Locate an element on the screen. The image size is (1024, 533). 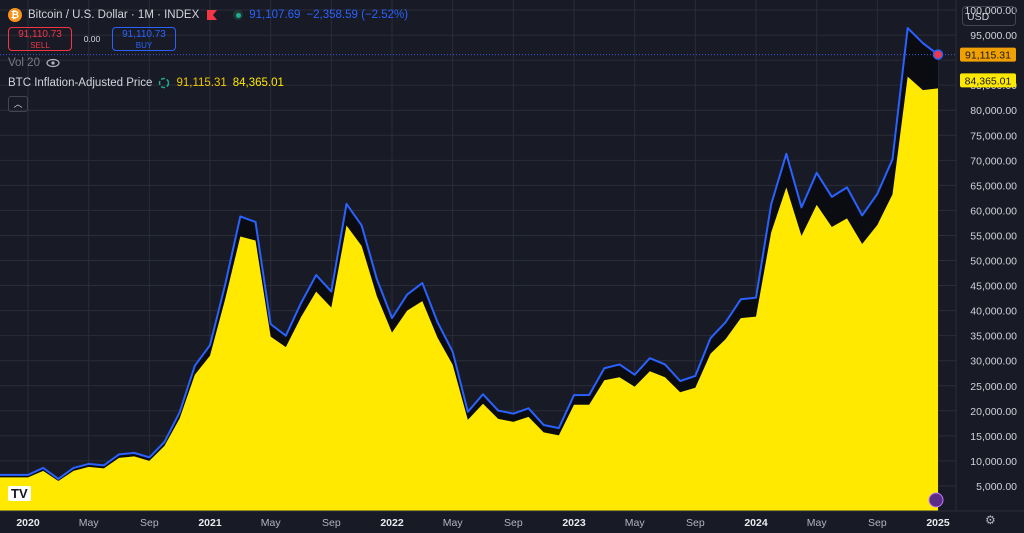
buy-label: BUY is located at coordinates (144, 45).